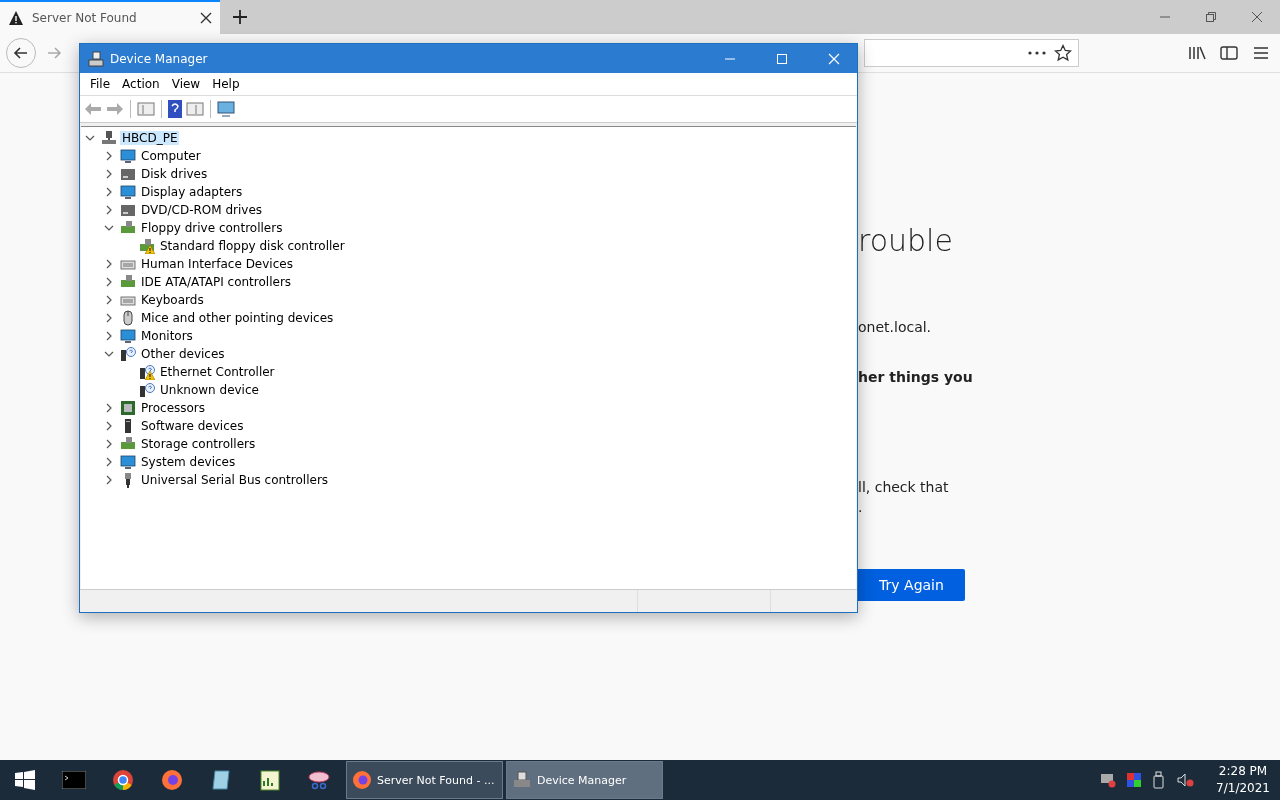  Describe the element at coordinates (171, 156) in the screenshot. I see `tree-item: Computer` at that location.